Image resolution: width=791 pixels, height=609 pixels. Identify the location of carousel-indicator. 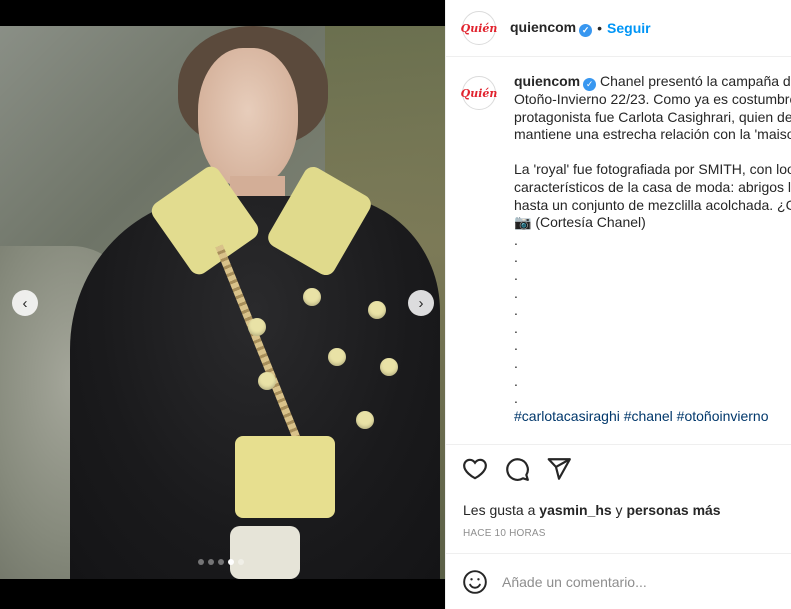
(221, 562).